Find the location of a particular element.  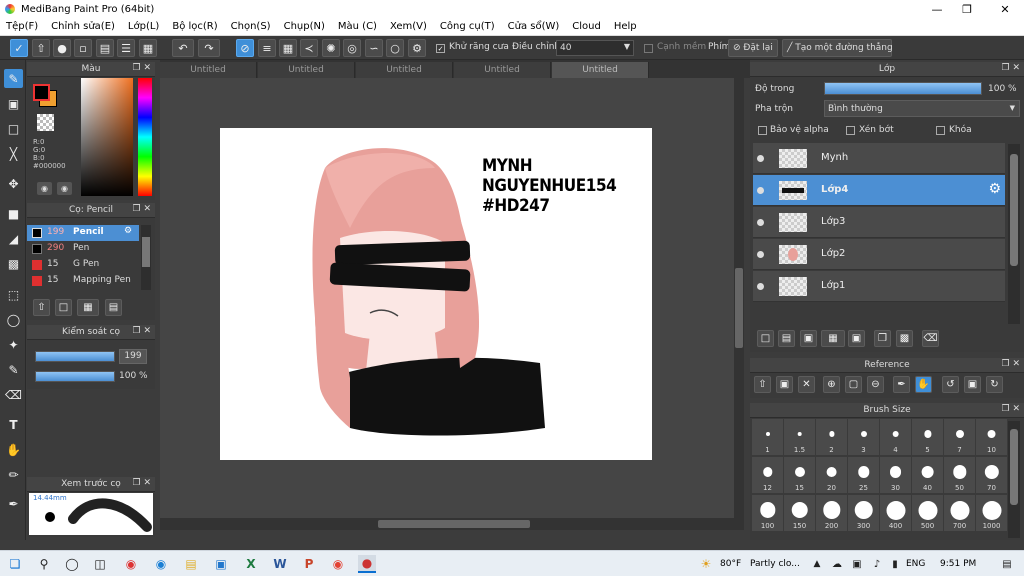

brush-item-pen: 290 Pen is located at coordinates (83, 249).